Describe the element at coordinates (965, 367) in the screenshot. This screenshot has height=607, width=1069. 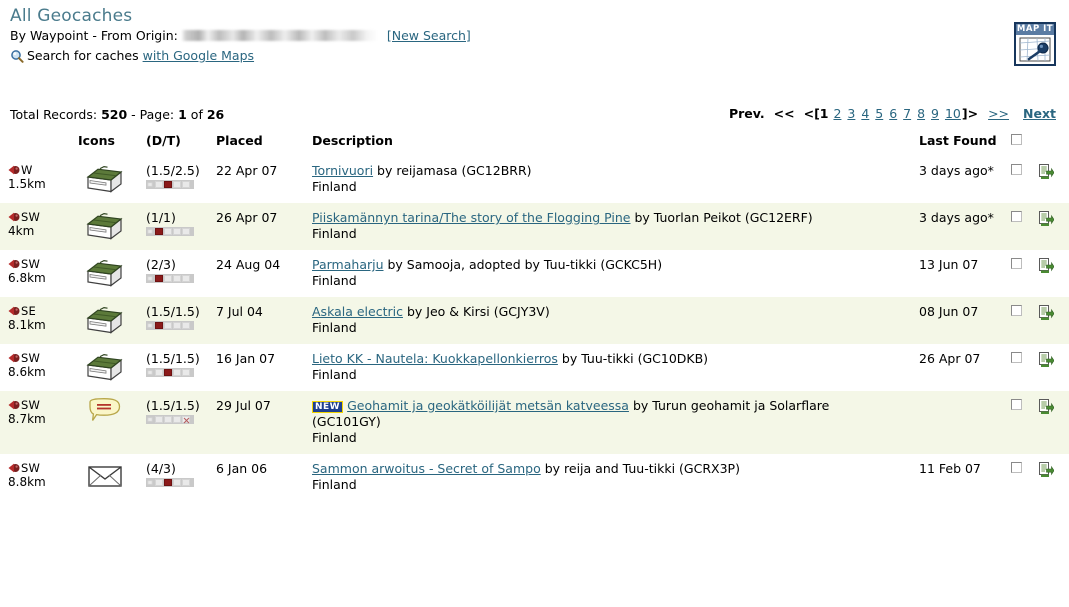
I see `cell-last-found: 26 Apr 07` at that location.